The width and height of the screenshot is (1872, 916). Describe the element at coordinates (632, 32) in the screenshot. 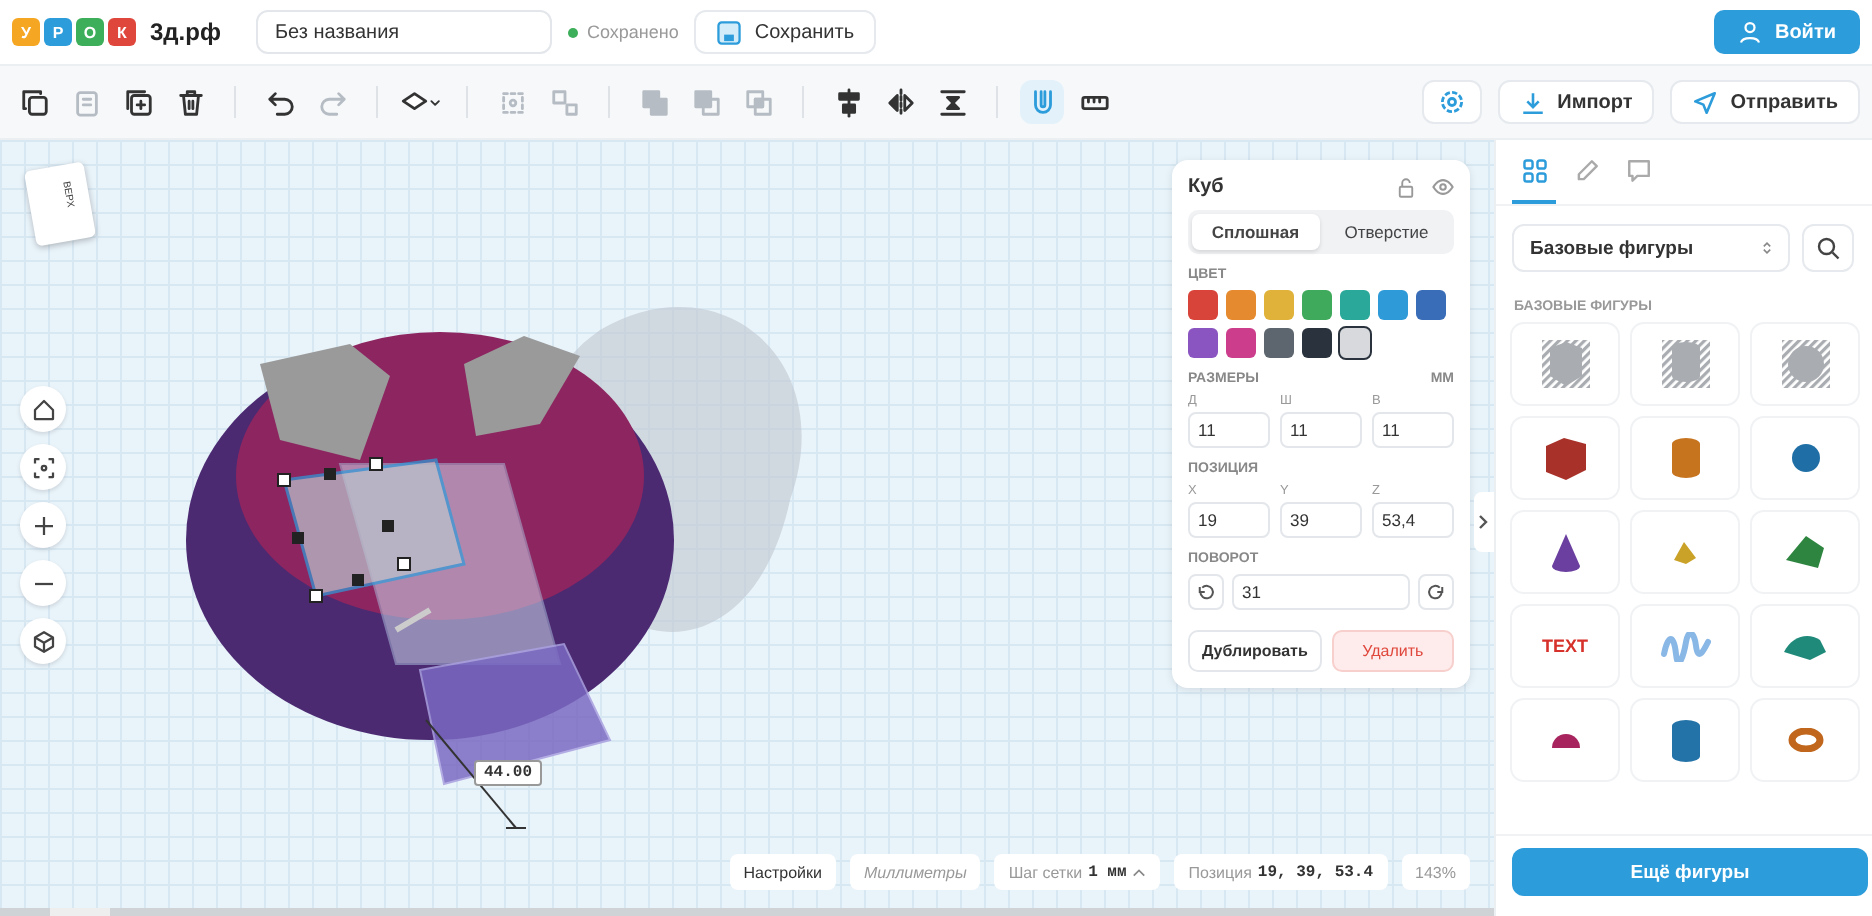

I see `save-status: Сохранено` at that location.